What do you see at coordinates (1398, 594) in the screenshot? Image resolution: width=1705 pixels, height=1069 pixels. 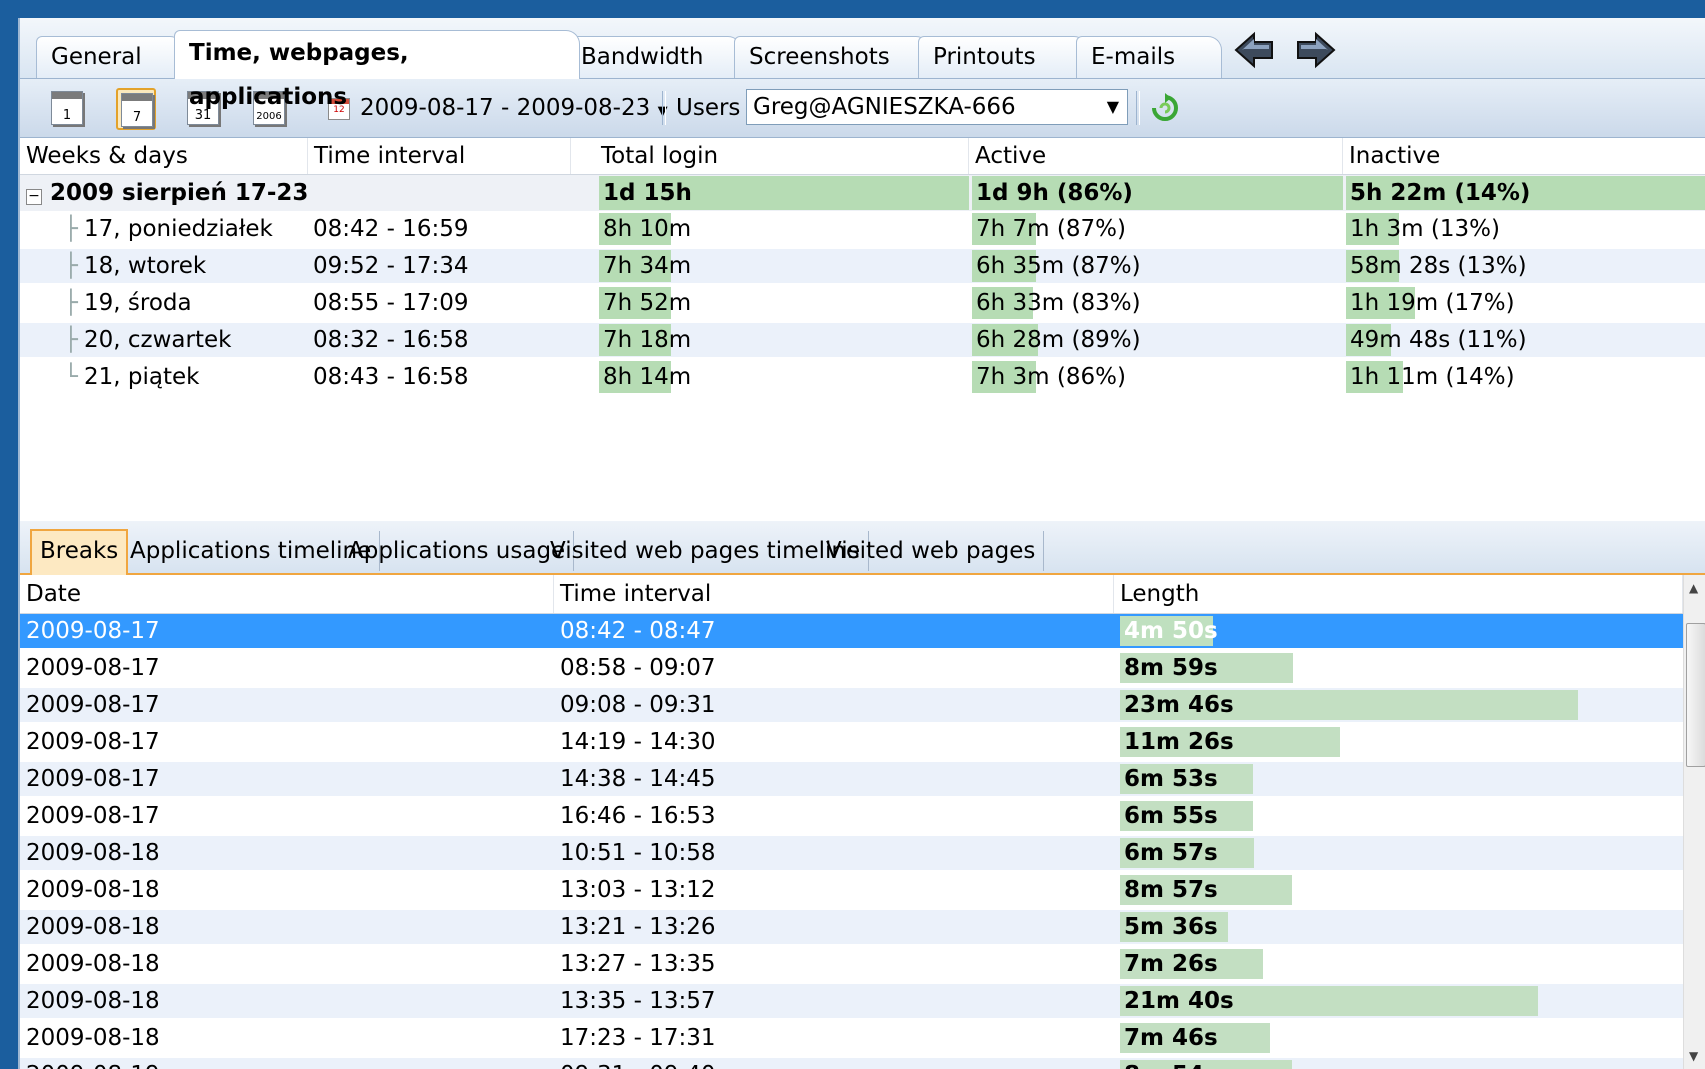 I see `column-length: Length` at bounding box center [1398, 594].